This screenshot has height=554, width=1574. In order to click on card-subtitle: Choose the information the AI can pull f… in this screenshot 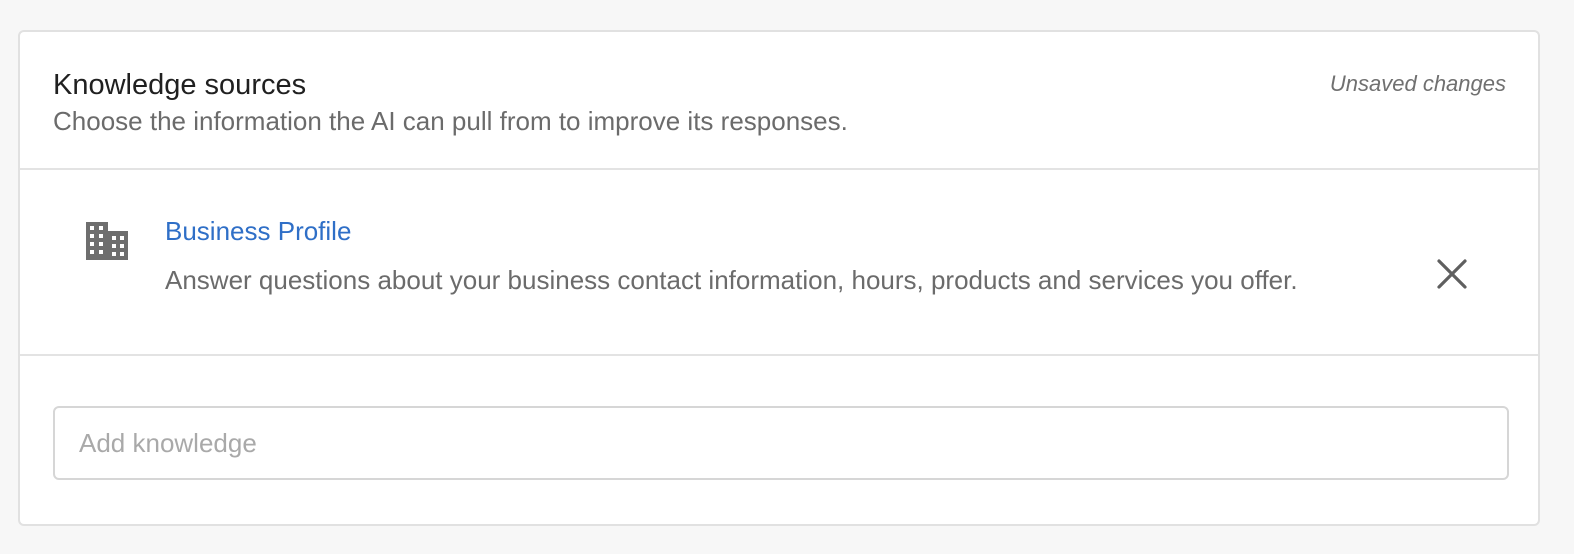, I will do `click(450, 121)`.